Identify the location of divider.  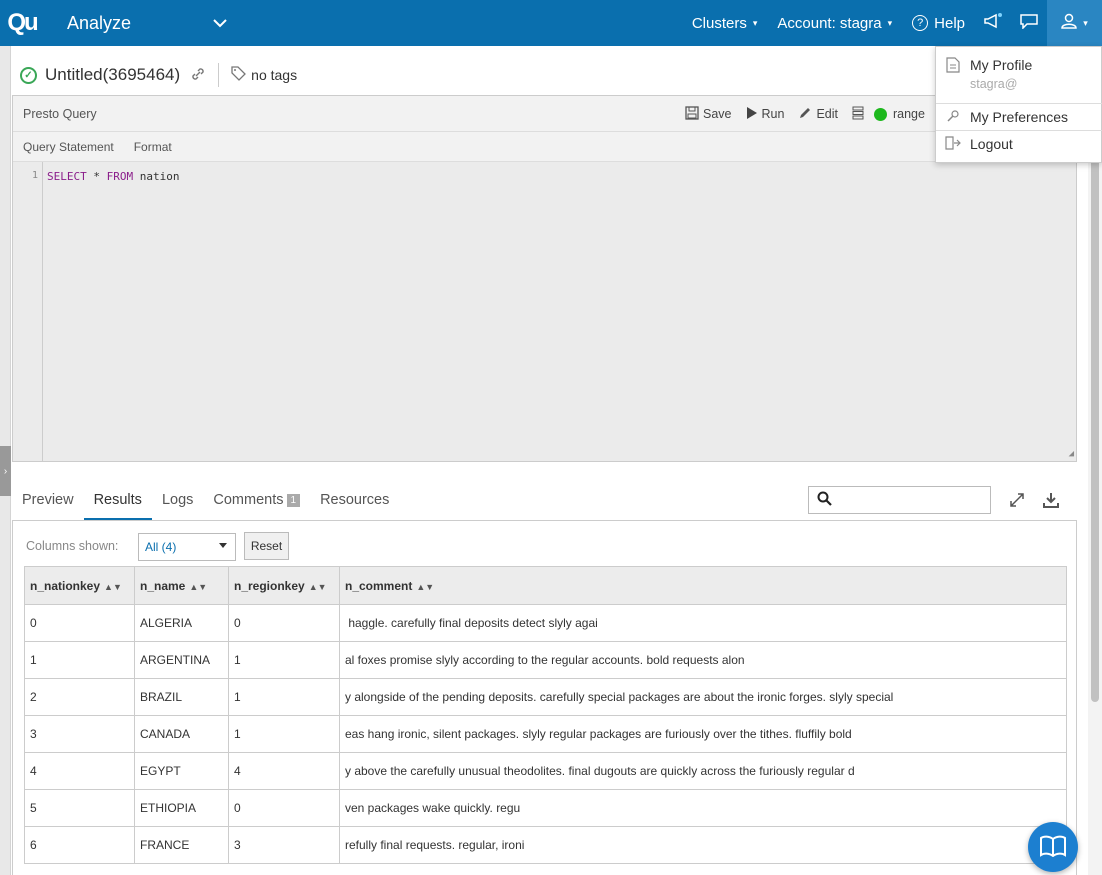
(219, 75).